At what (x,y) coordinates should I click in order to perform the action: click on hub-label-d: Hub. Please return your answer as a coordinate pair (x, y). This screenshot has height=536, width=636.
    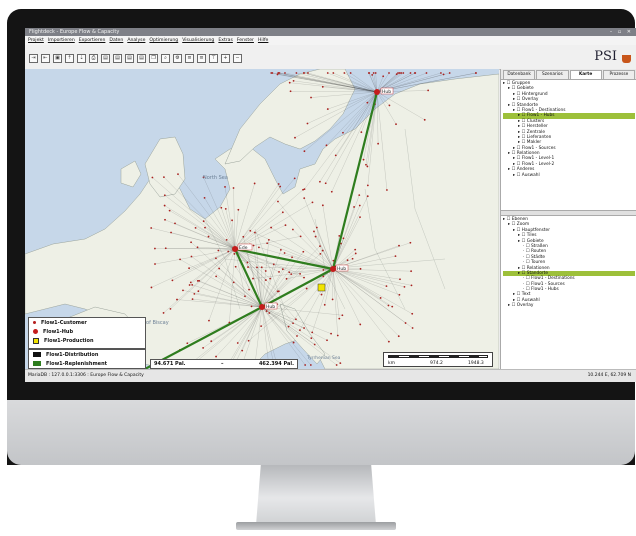
    Looking at the image, I should click on (270, 307).